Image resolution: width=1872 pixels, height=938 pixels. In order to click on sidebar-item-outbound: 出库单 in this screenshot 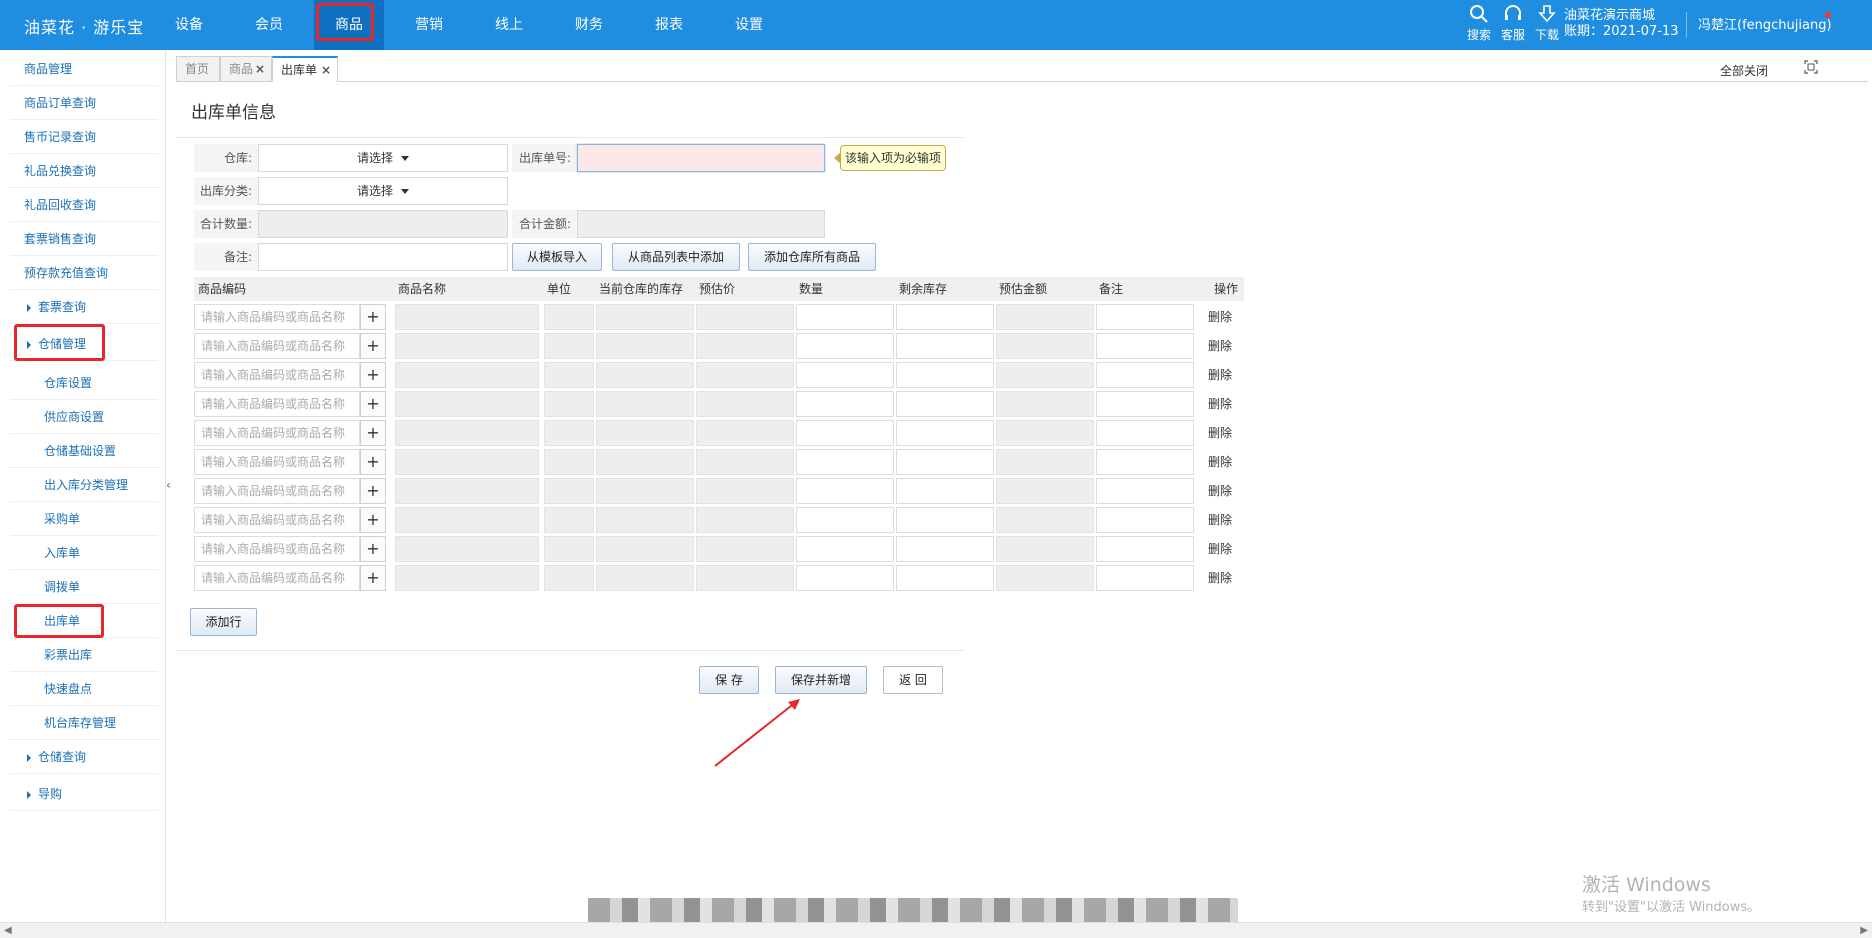, I will do `click(84, 621)`.